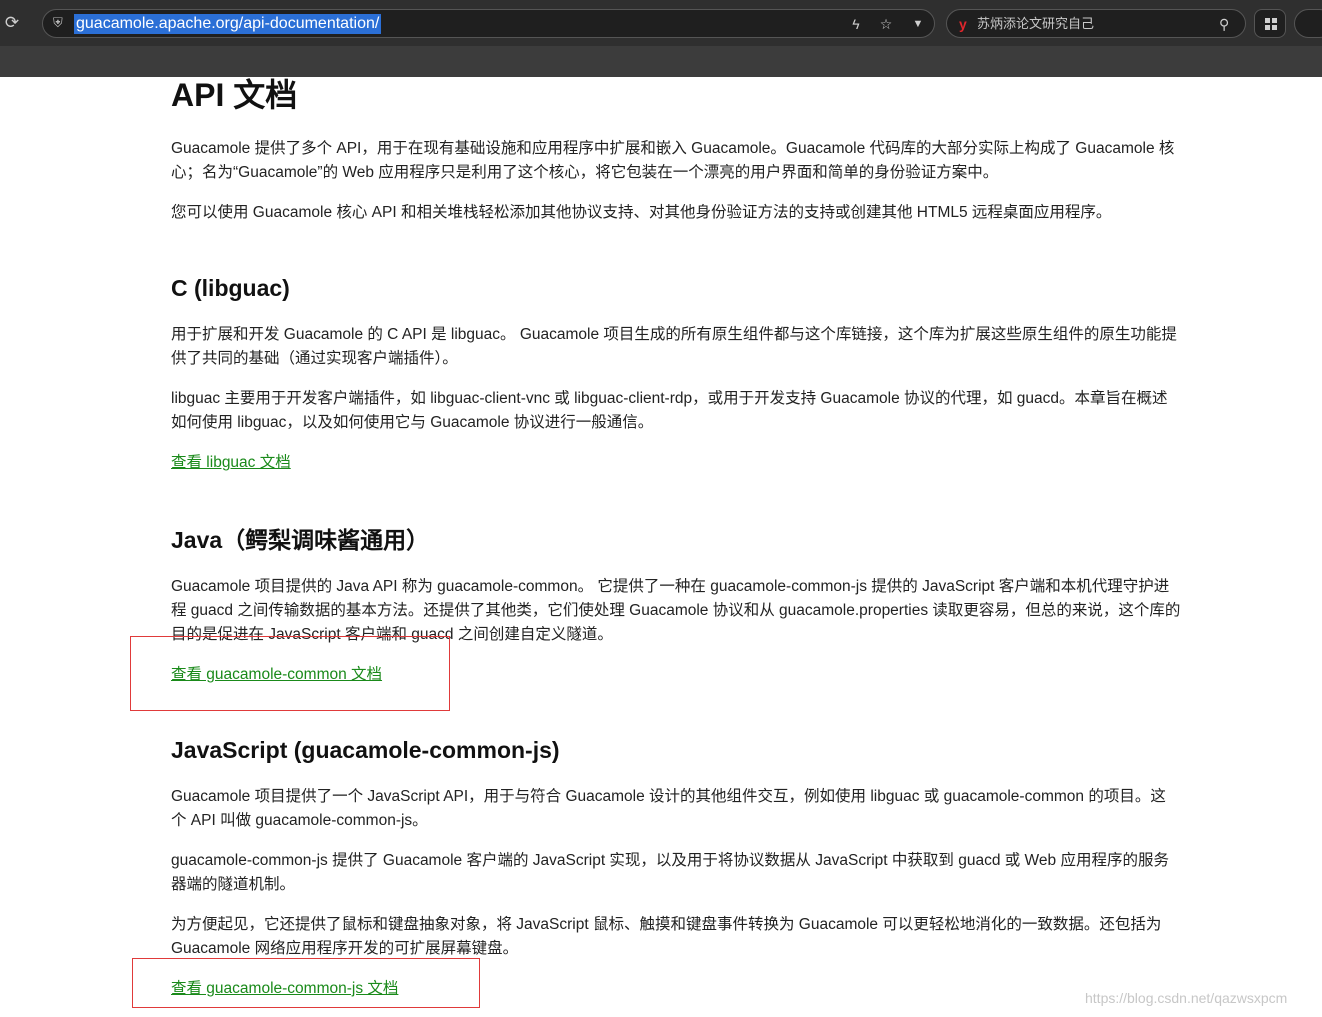 The image size is (1322, 1017). Describe the element at coordinates (12, 23) in the screenshot. I see `reload-icon: ⟳` at that location.